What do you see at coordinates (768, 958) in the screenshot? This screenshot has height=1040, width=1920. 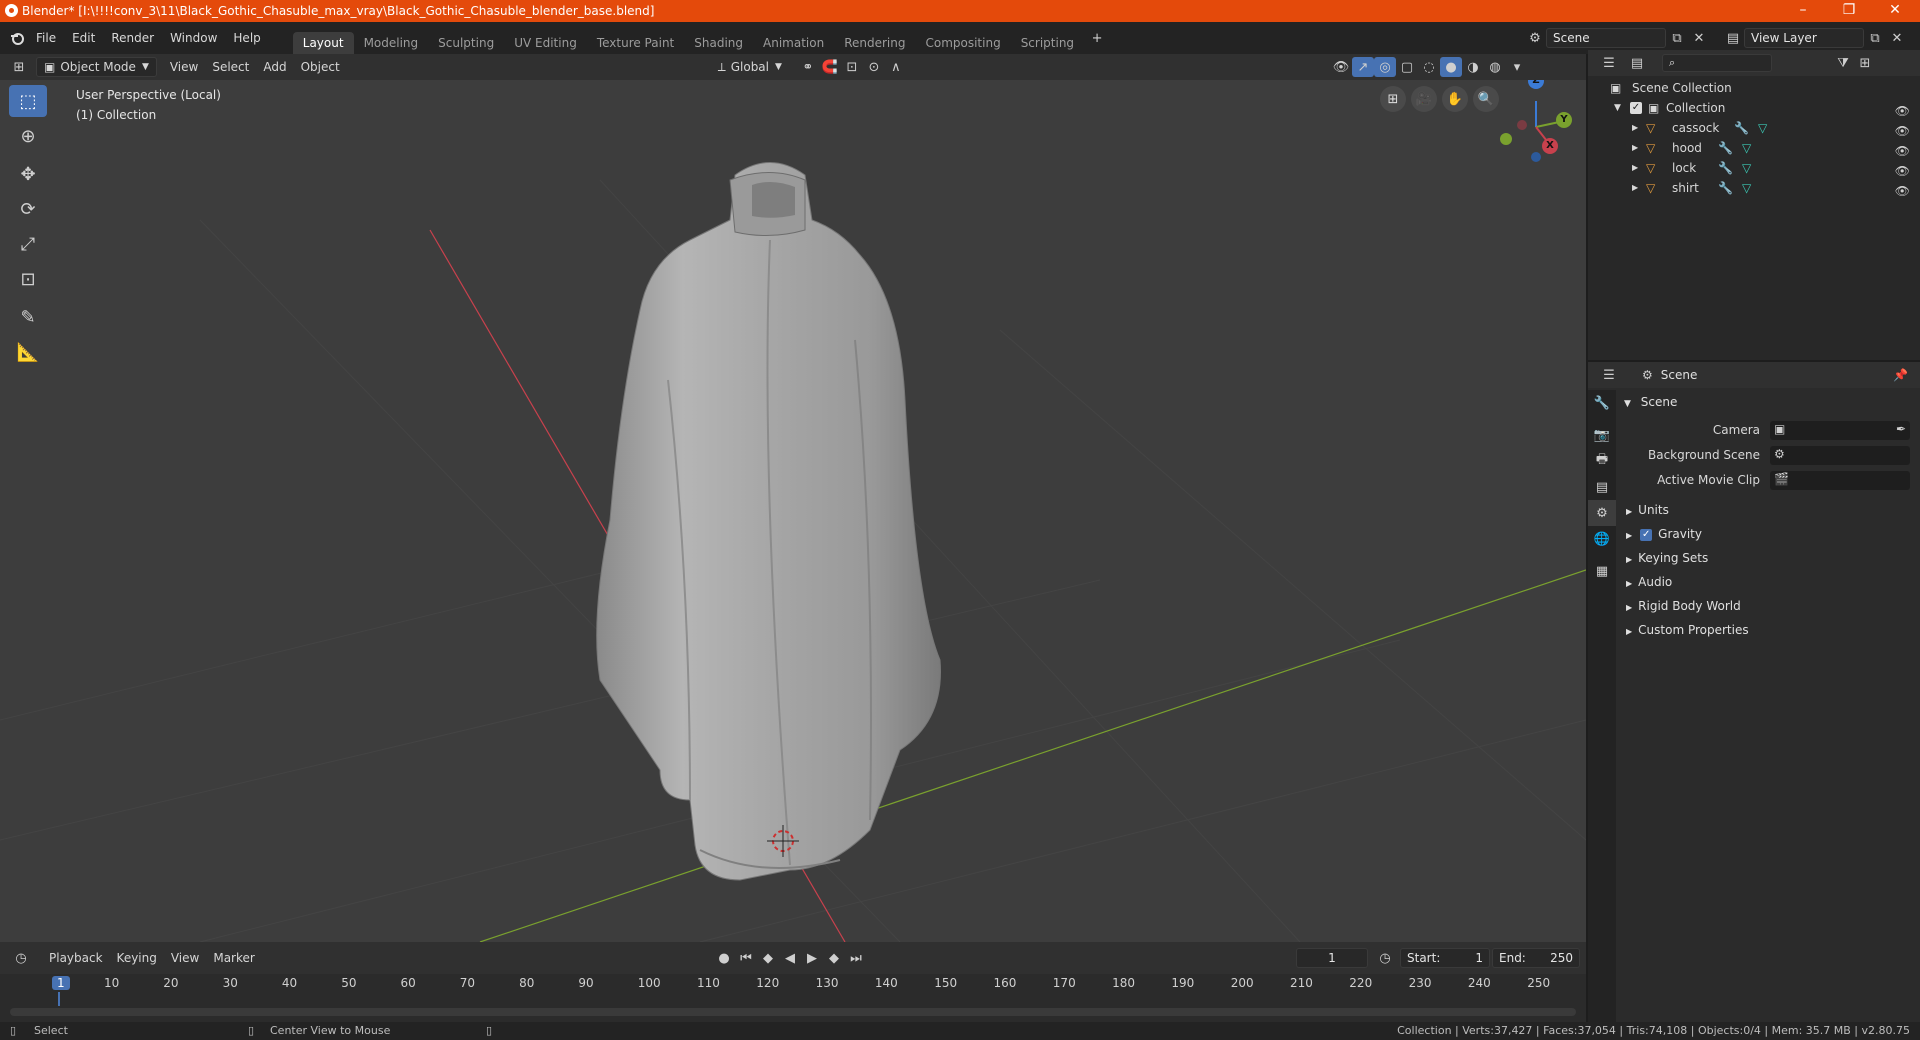 I see `prev-keyframe-icon: ◆` at bounding box center [768, 958].